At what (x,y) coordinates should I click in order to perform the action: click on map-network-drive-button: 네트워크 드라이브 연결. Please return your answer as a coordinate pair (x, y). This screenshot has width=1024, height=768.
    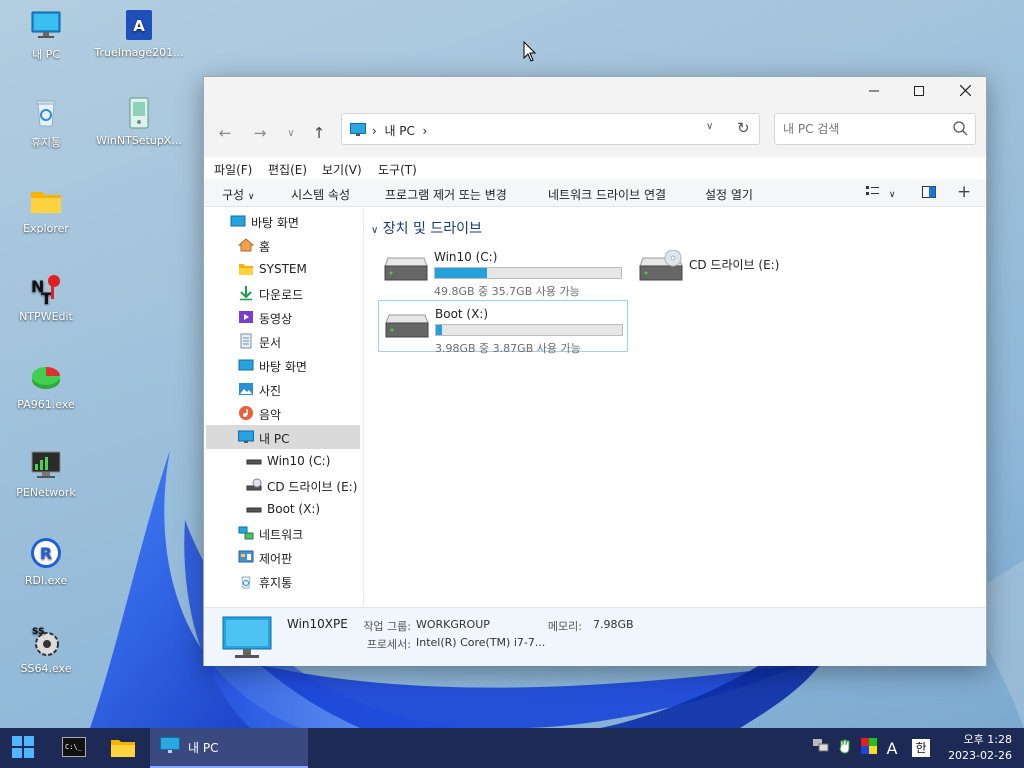
    Looking at the image, I should click on (607, 194).